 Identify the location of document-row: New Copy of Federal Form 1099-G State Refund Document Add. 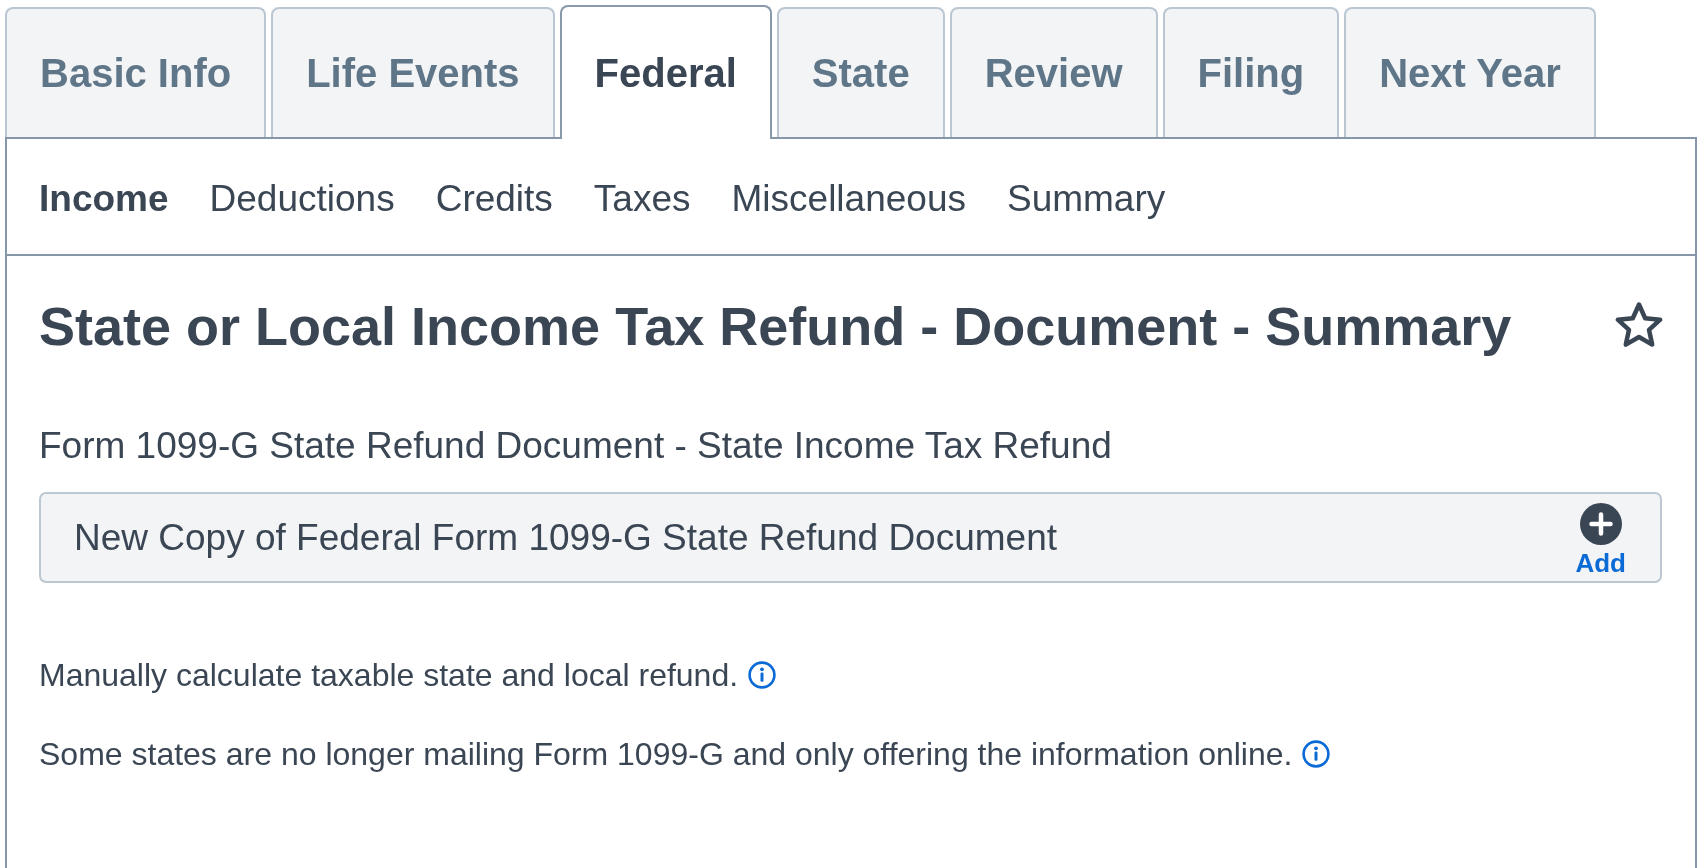
(850, 537).